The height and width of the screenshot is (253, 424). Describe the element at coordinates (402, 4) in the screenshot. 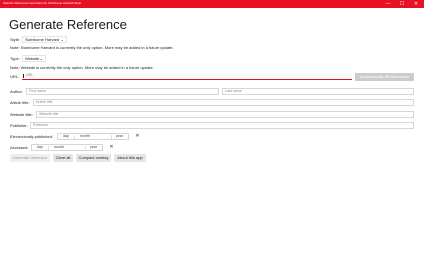

I see `maximize-button: ☐` at that location.